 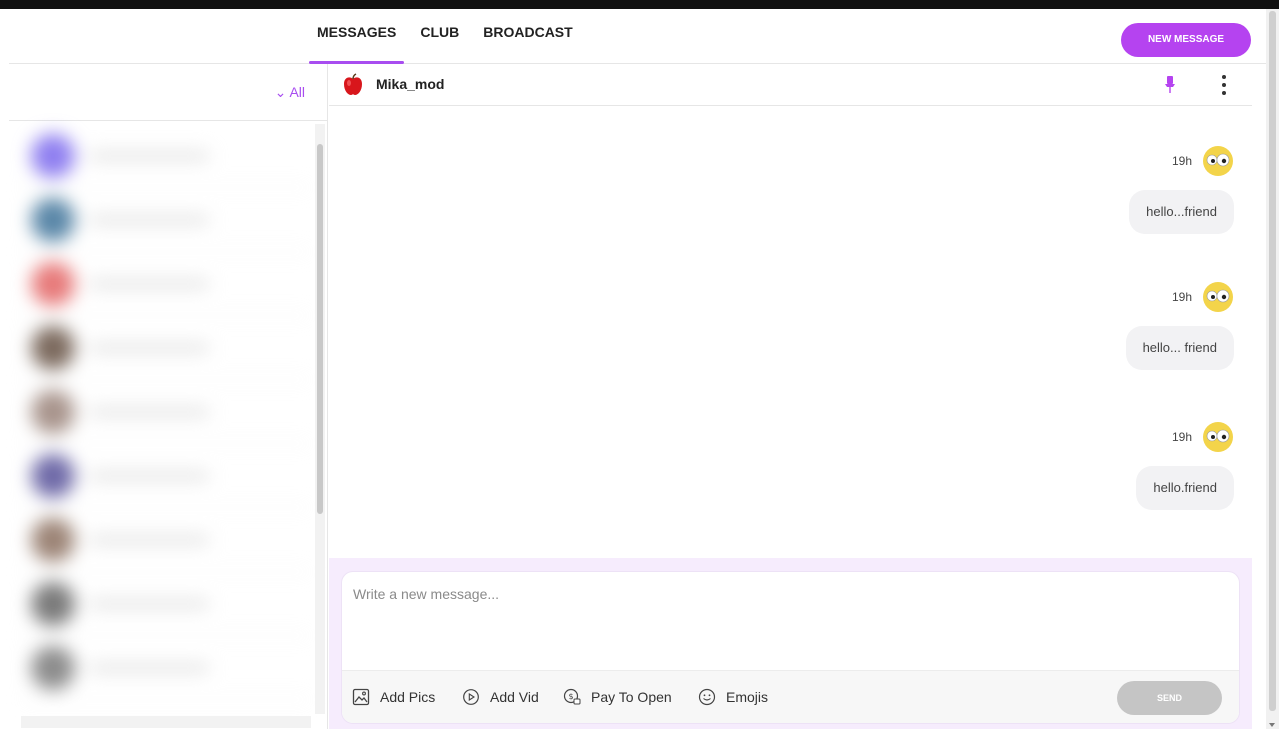 I want to click on filter-dropdown: ⌄ All, so click(x=290, y=92).